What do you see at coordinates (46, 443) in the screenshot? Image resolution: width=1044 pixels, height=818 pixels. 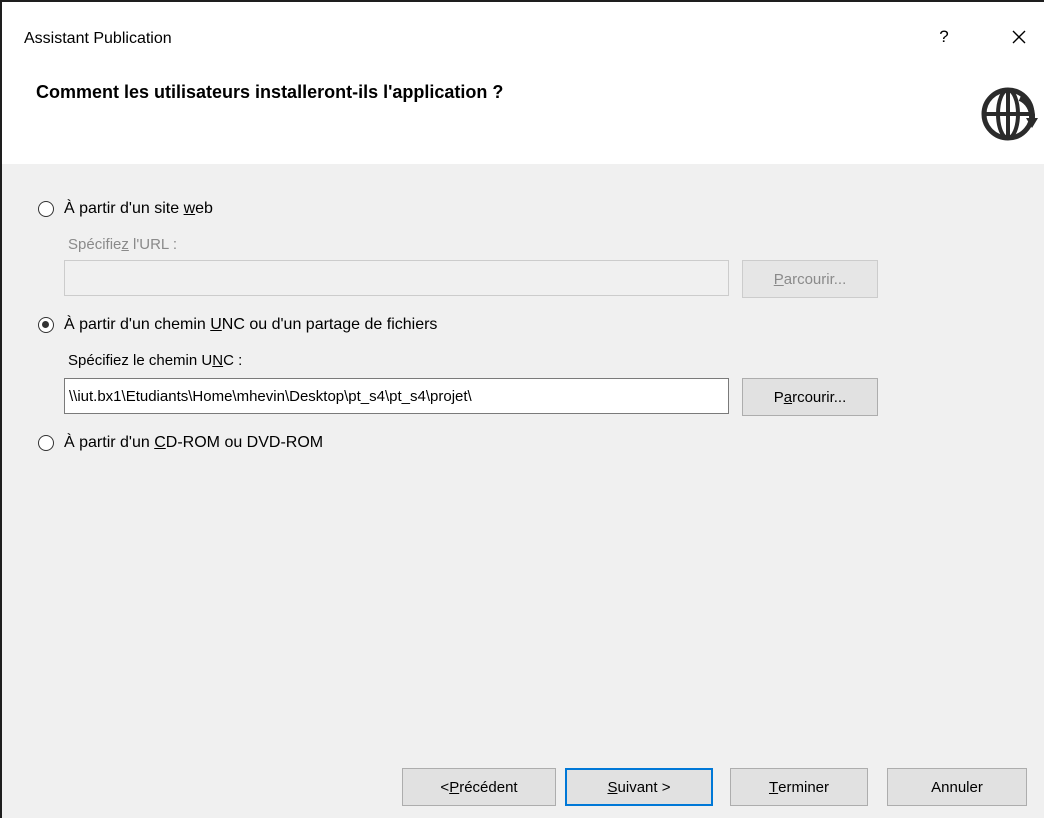 I see `radio-cd-dvd-indicator` at bounding box center [46, 443].